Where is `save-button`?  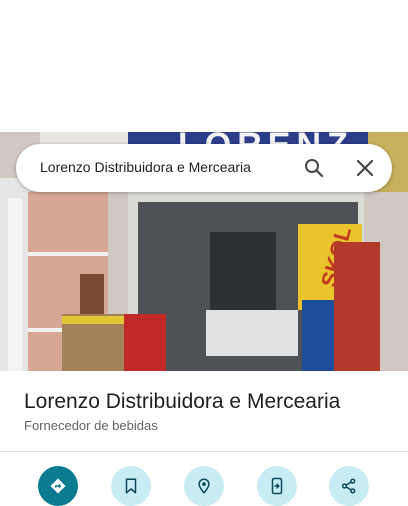 save-button is located at coordinates (131, 486).